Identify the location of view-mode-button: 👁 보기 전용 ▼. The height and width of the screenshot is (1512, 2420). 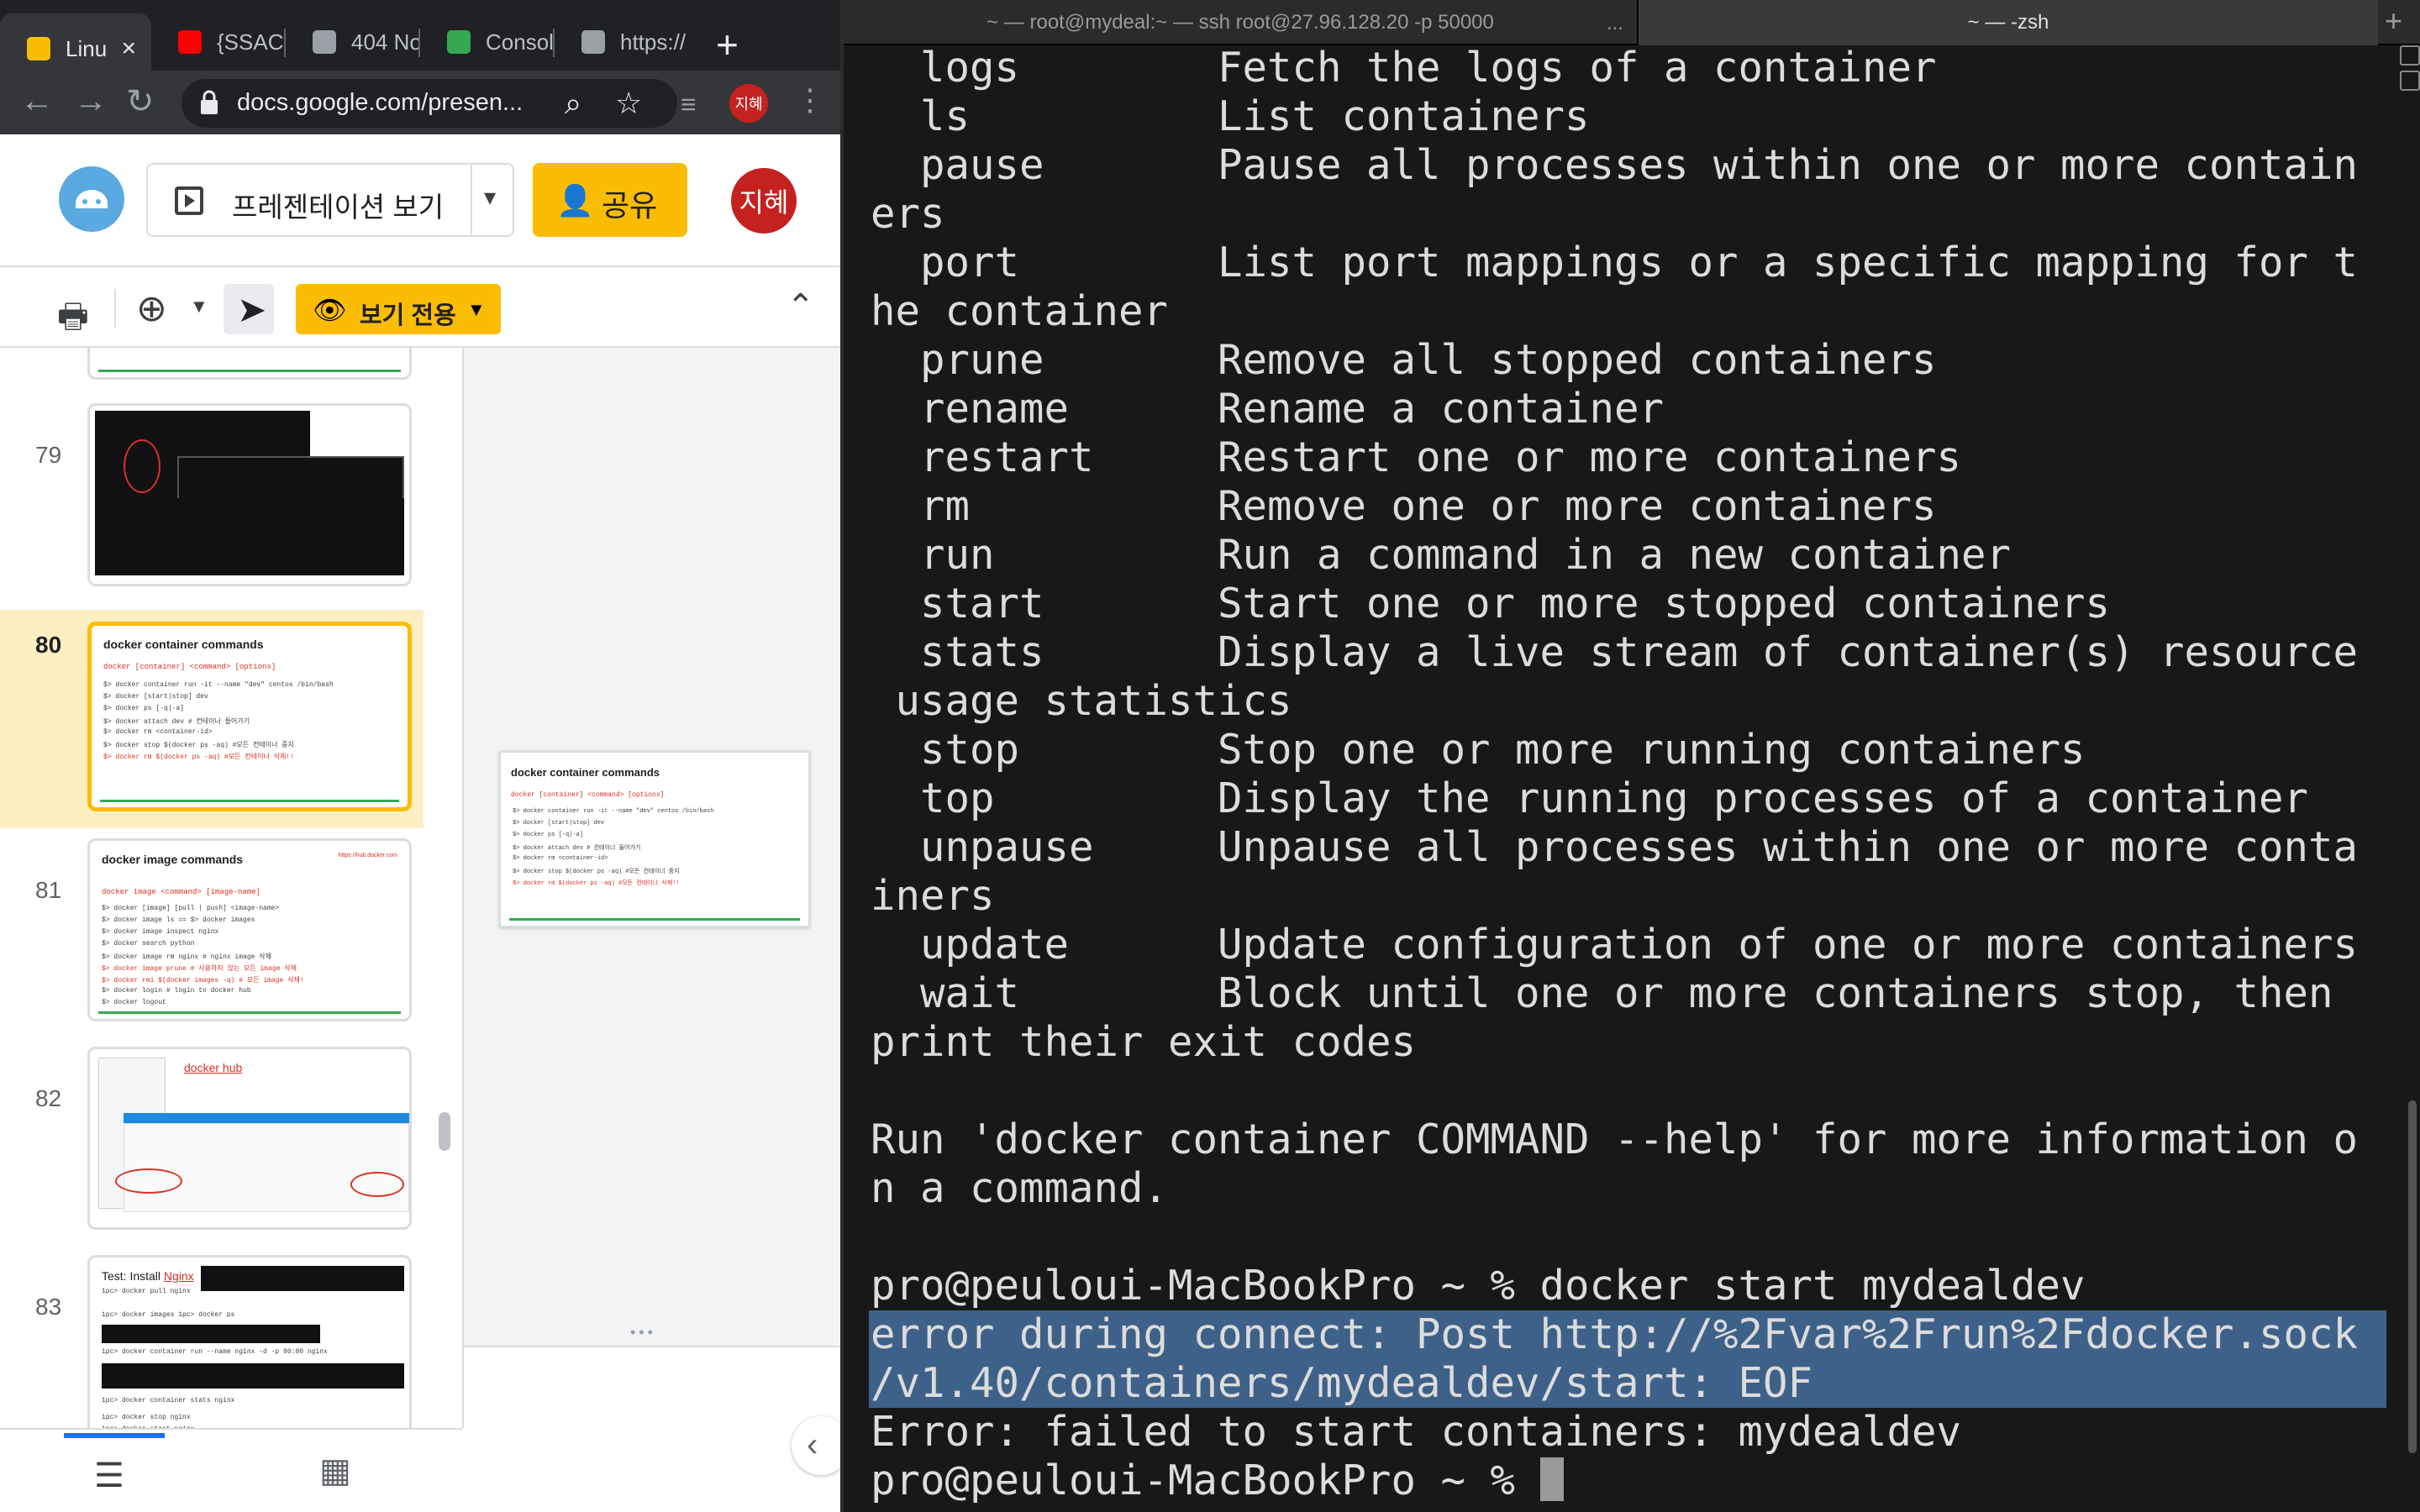
(398, 309).